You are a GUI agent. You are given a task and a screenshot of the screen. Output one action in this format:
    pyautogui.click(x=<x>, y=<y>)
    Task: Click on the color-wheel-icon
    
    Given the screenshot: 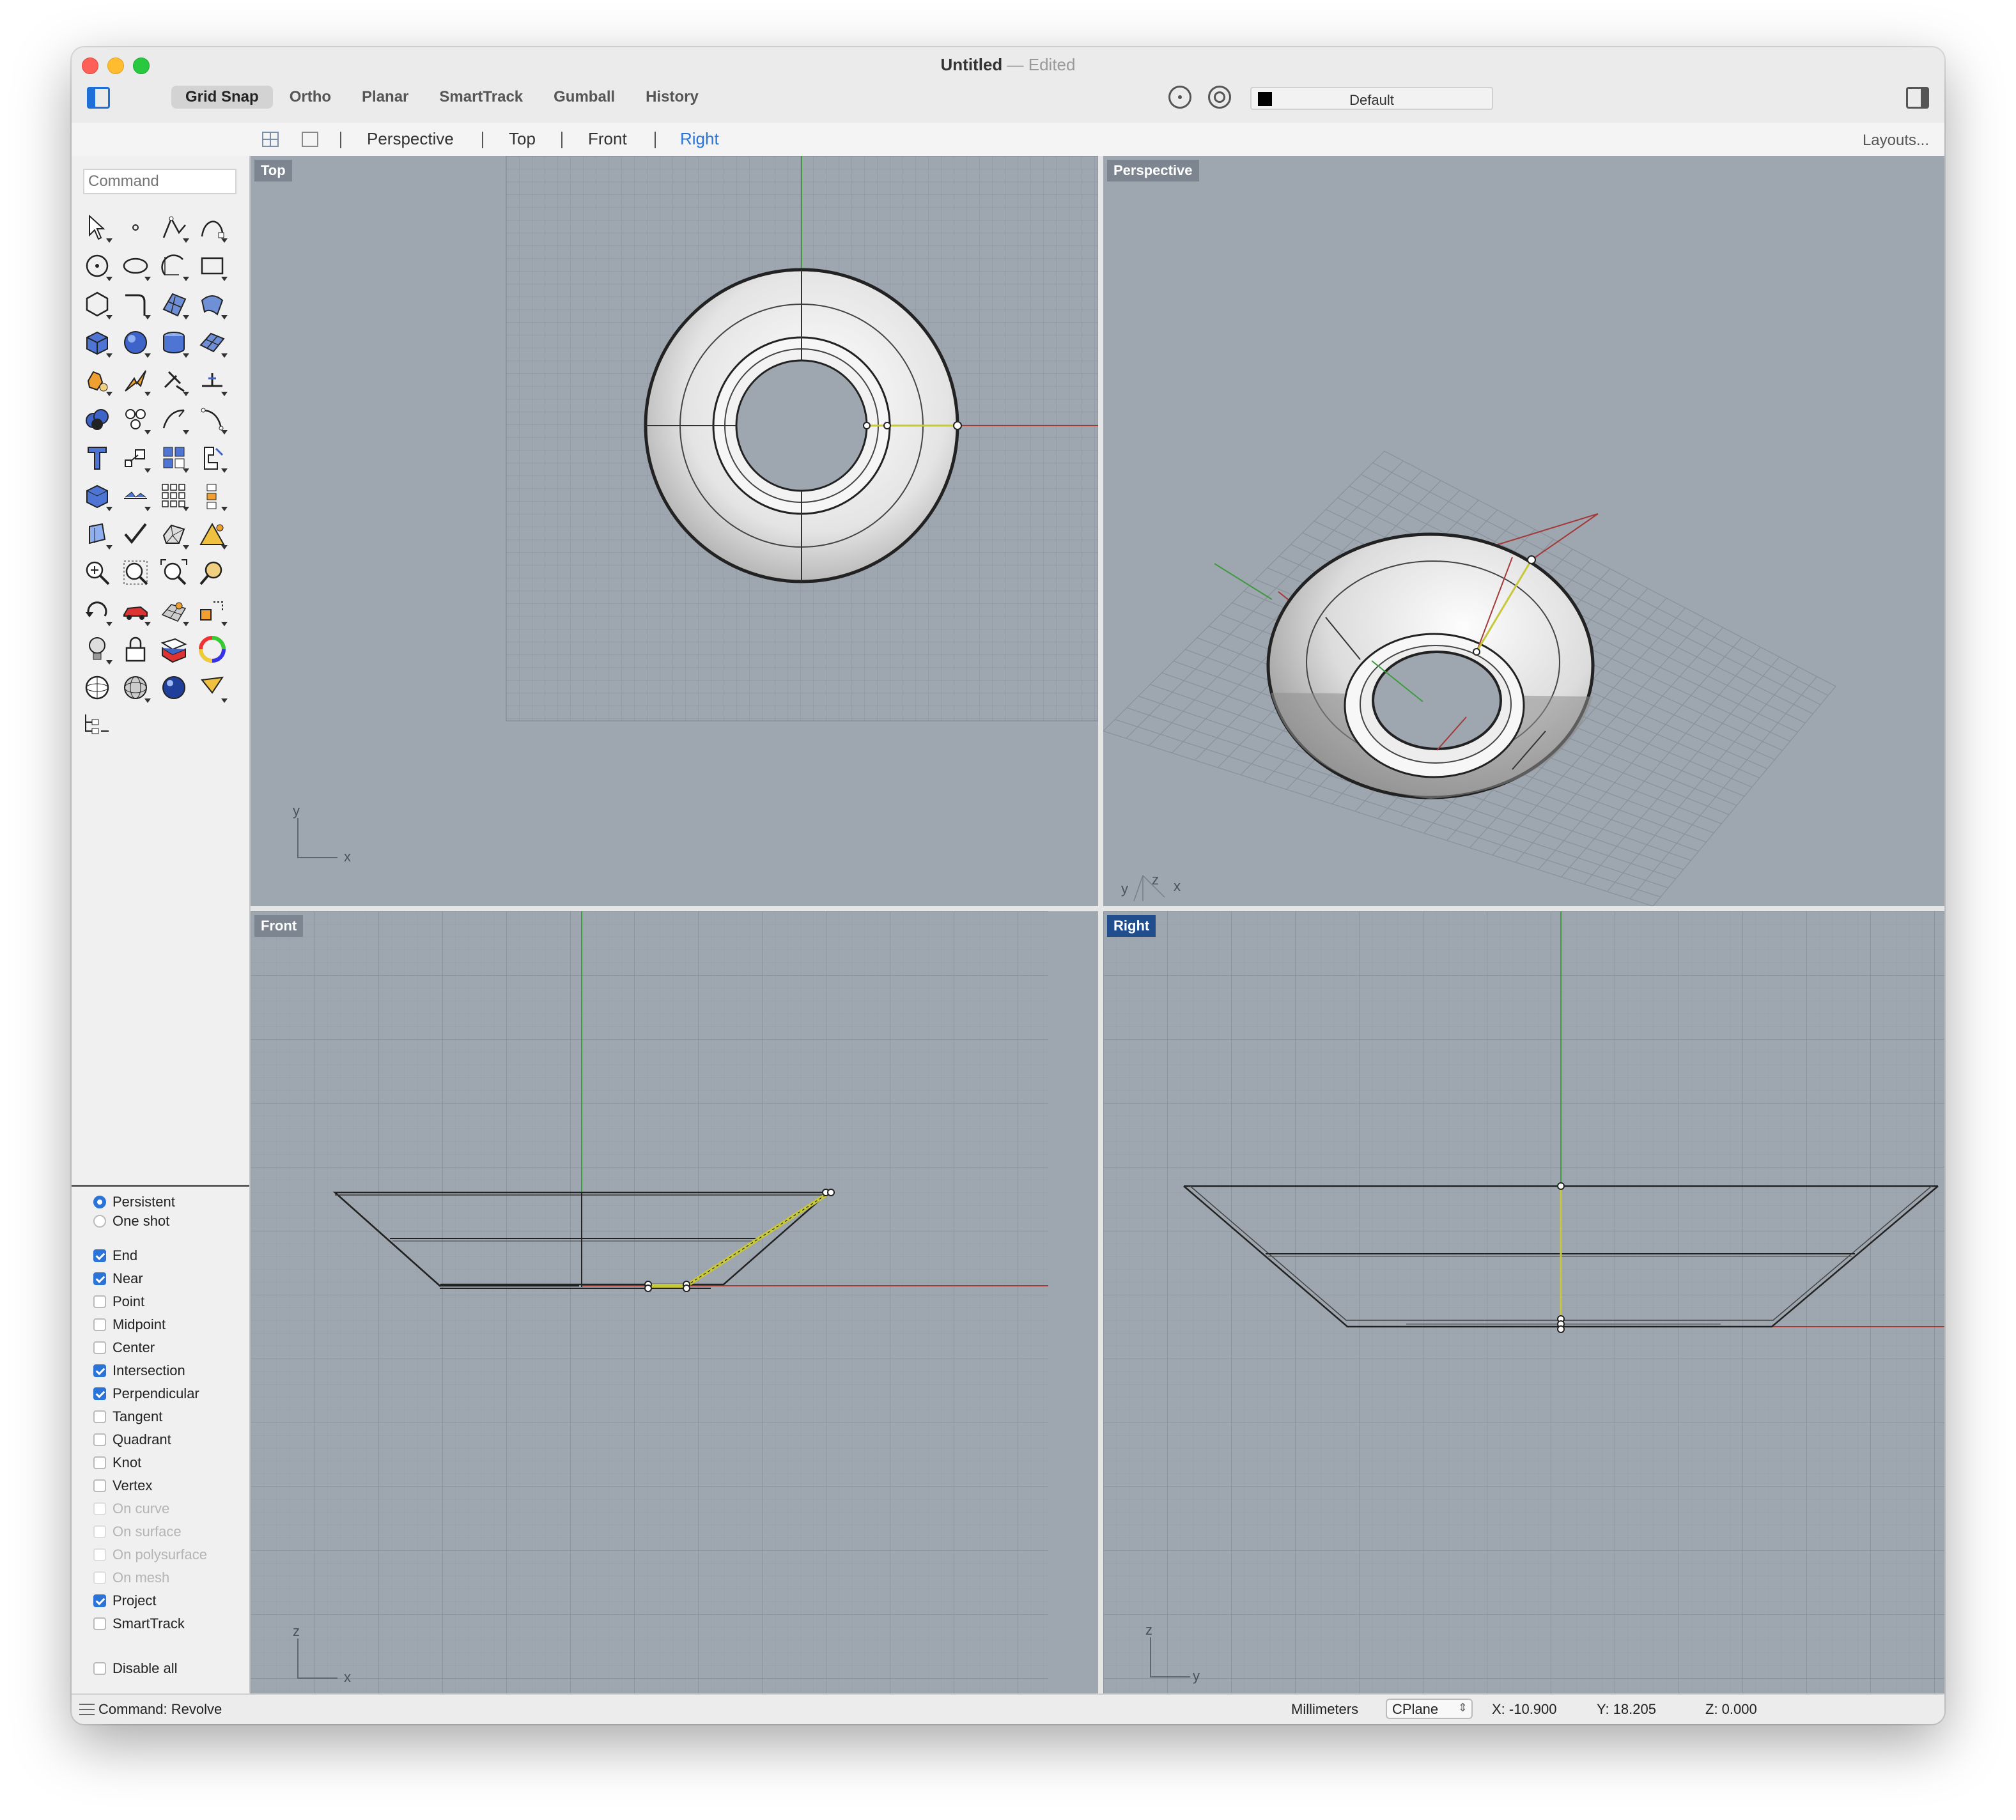 What is the action you would take?
    pyautogui.click(x=212, y=649)
    